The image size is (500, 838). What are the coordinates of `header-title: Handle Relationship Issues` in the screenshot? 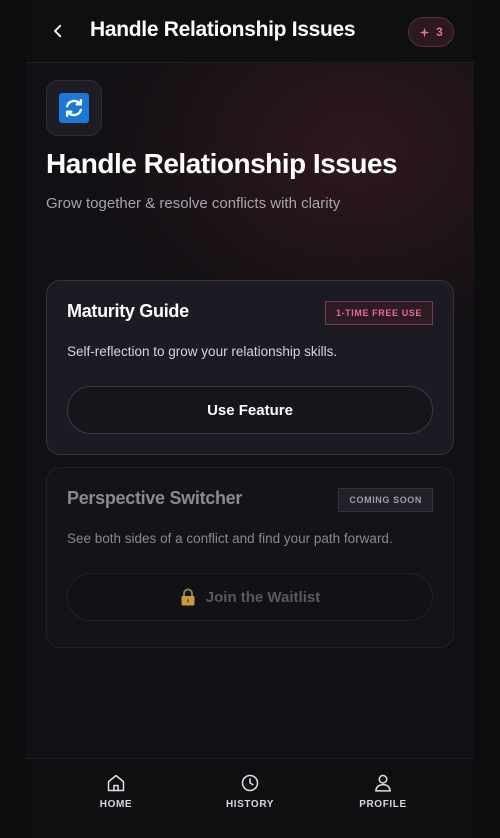 It's located at (223, 29).